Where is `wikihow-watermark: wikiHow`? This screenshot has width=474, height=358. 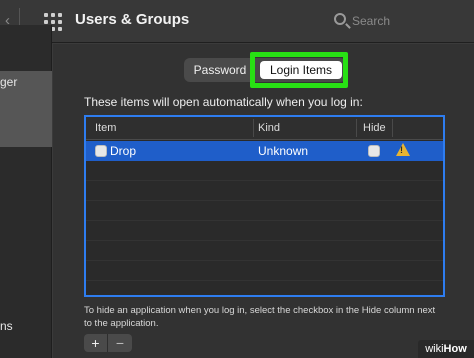
wikihow-watermark: wikiHow is located at coordinates (446, 349).